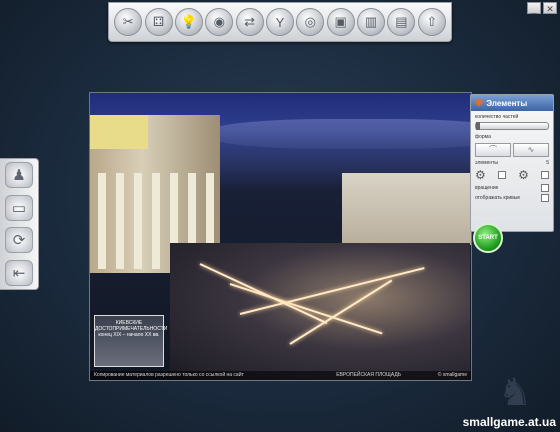  What do you see at coordinates (487, 188) in the screenshot?
I see `rotation-label: вращение` at bounding box center [487, 188].